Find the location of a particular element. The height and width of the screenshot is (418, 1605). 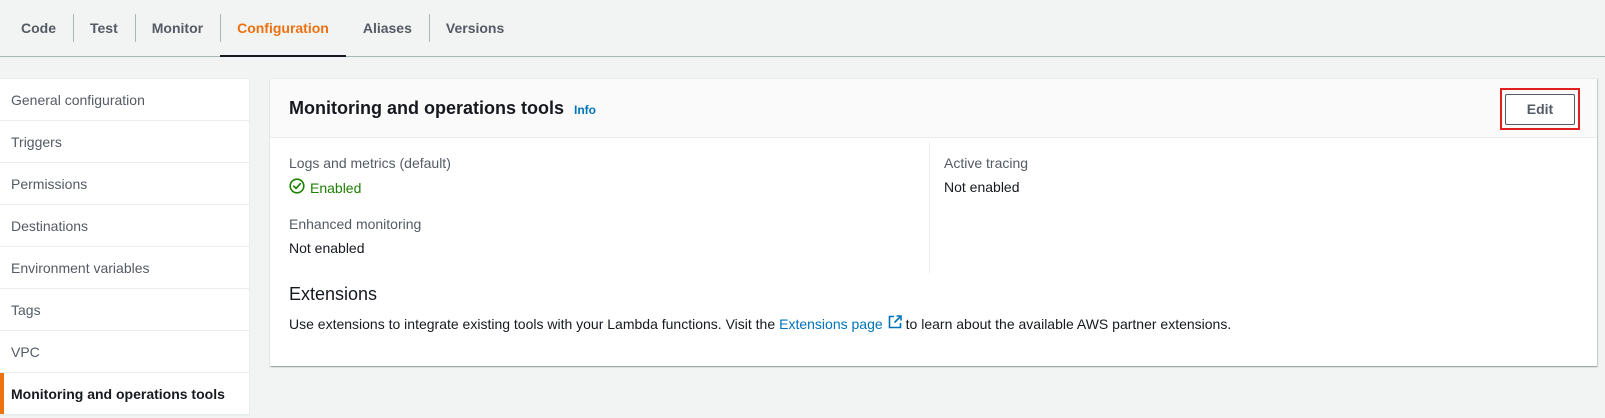

sidenav-item-vpc: VPC is located at coordinates (124, 352).